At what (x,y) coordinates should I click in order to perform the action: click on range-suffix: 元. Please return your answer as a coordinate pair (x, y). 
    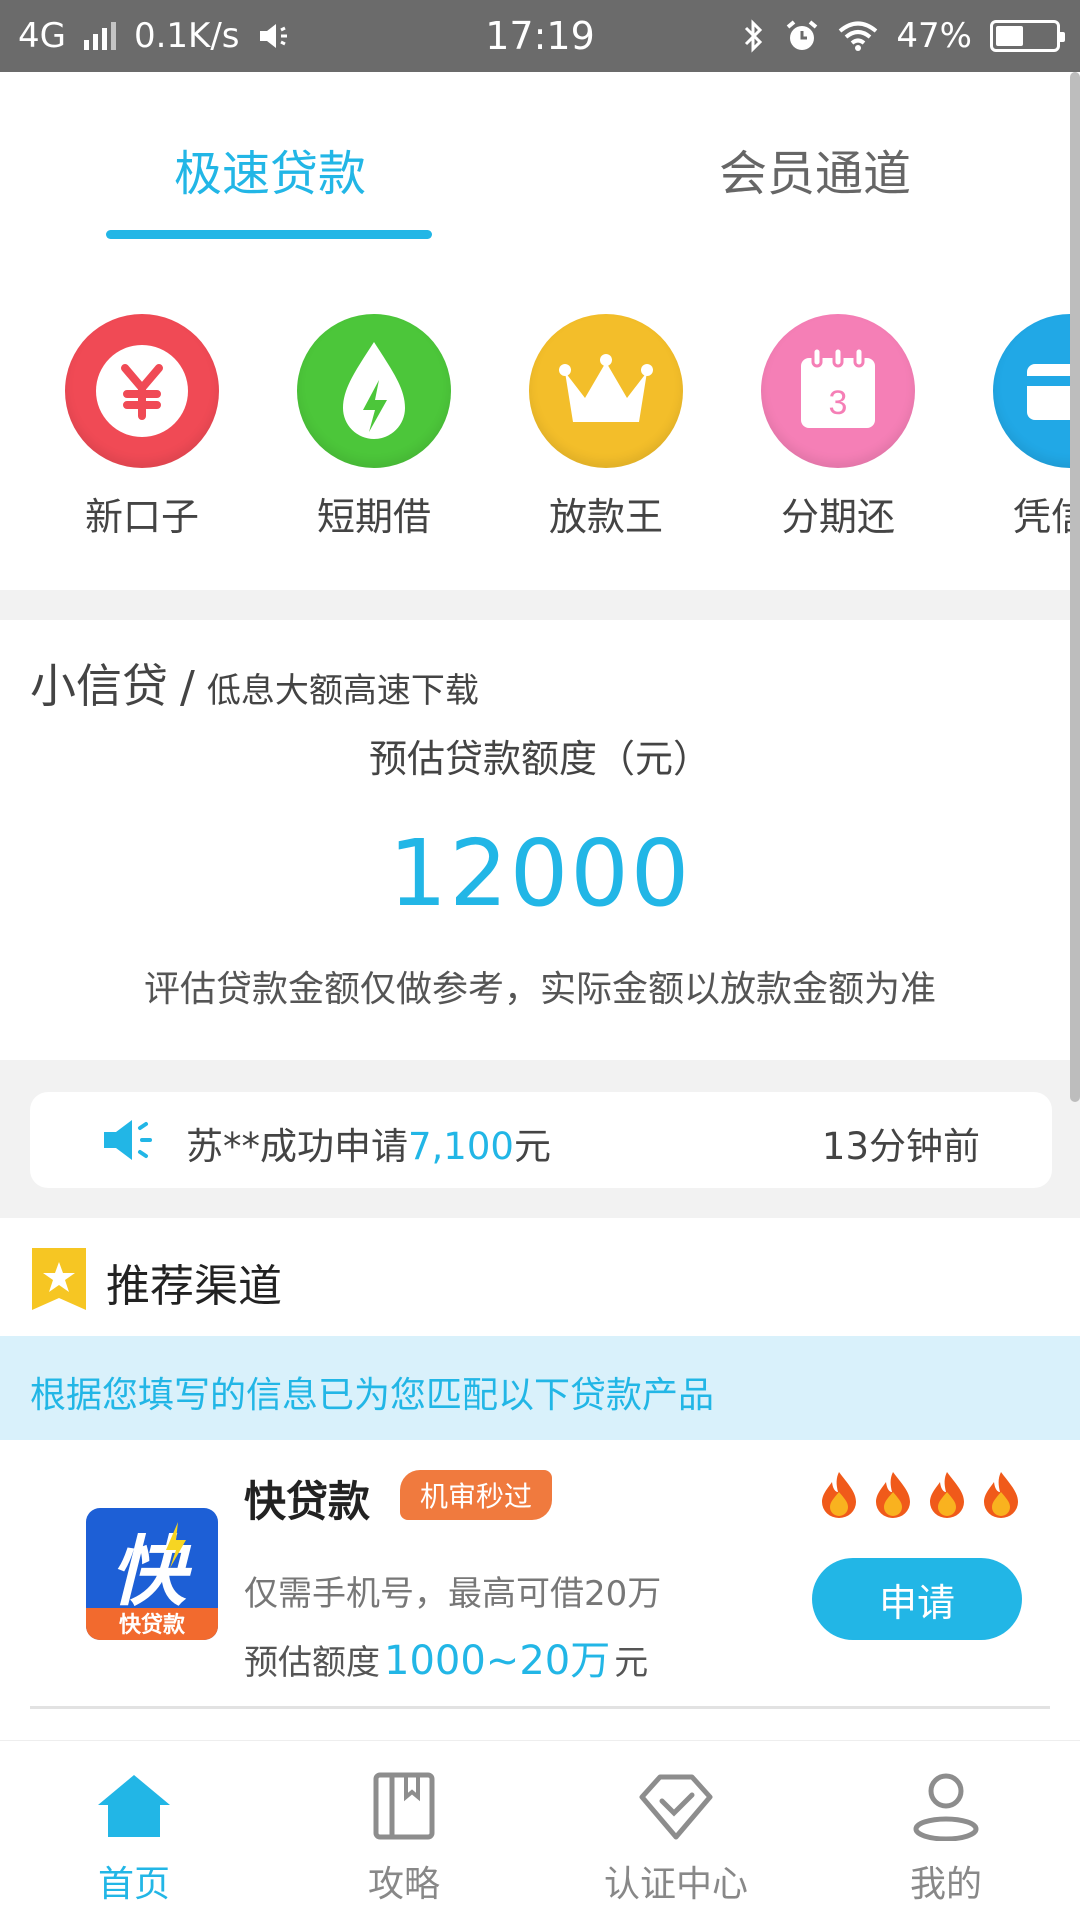
    Looking at the image, I should click on (631, 1663).